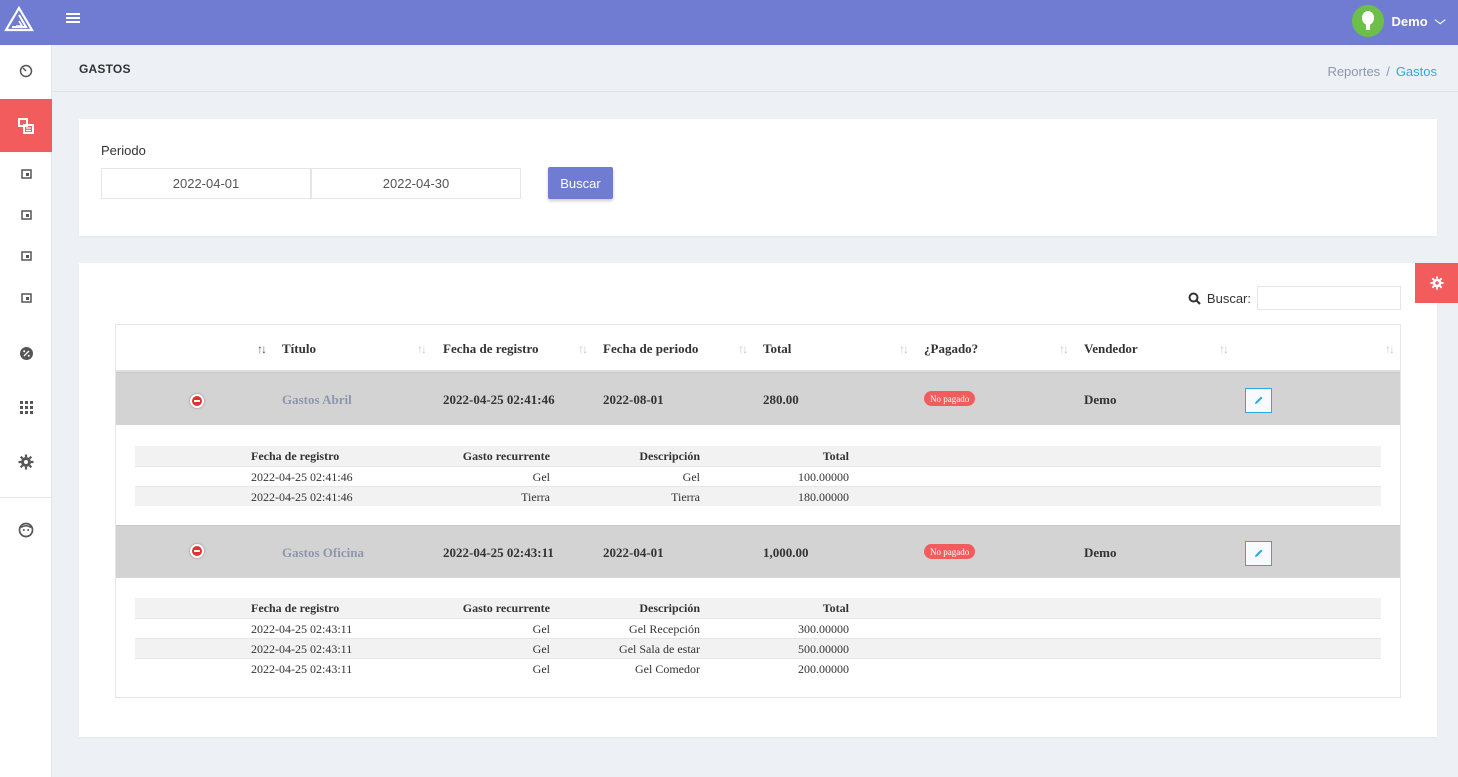 The image size is (1458, 777). Describe the element at coordinates (950, 398) in the screenshot. I see `status-badge: No pagado` at that location.